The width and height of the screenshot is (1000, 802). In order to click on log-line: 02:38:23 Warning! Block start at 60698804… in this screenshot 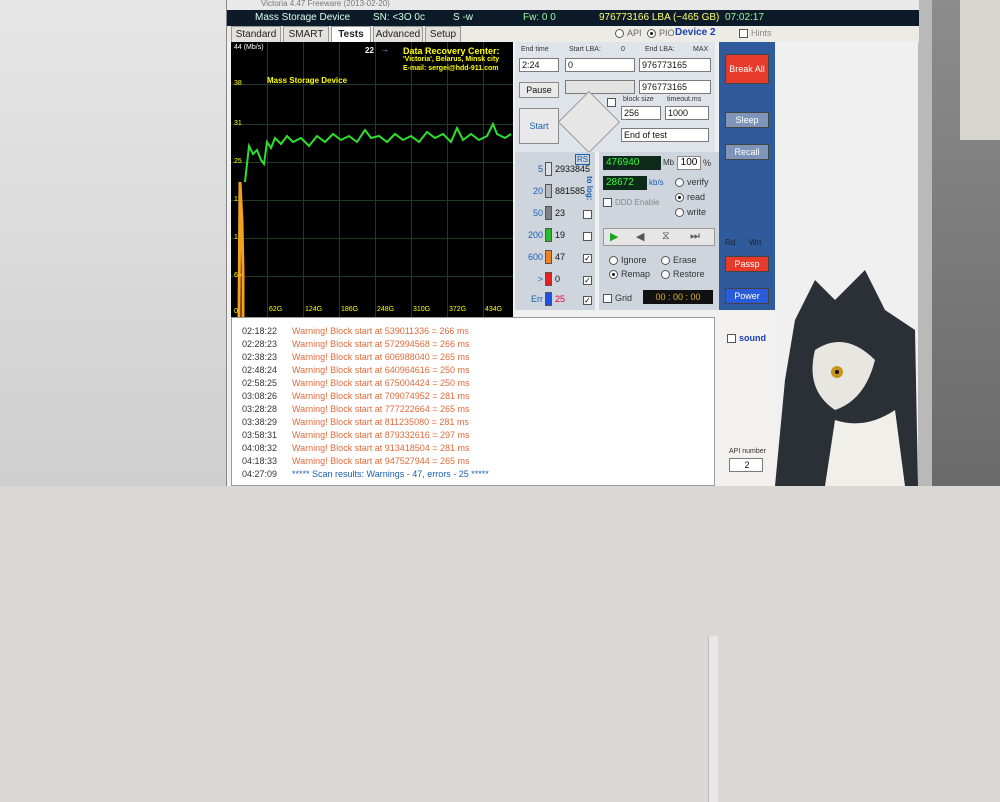, I will do `click(356, 357)`.